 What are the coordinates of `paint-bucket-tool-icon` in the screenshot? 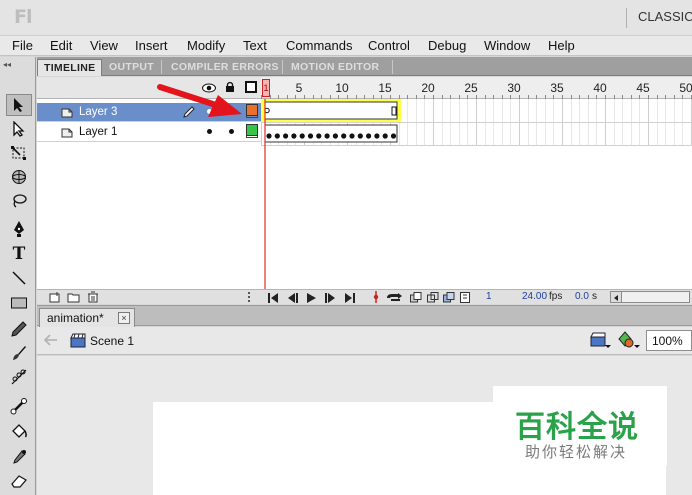 It's located at (19, 432).